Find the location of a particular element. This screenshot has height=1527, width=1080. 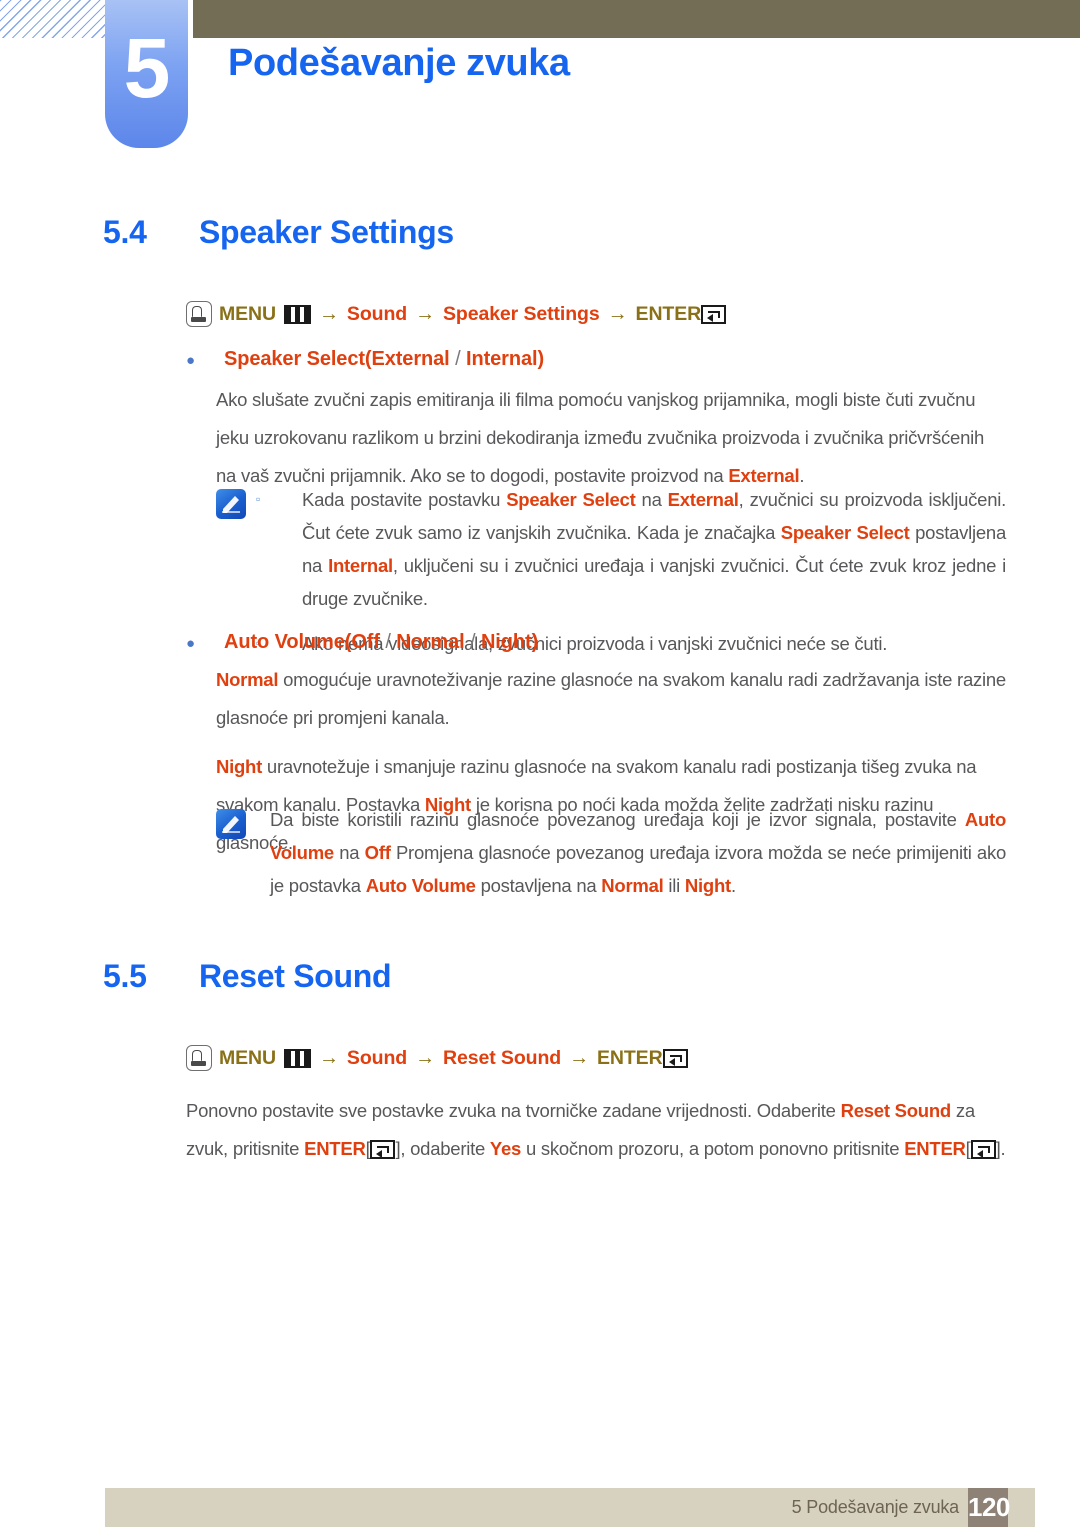

option-speaker-select: ● Speaker Select(External / Internal) is located at coordinates (596, 361).